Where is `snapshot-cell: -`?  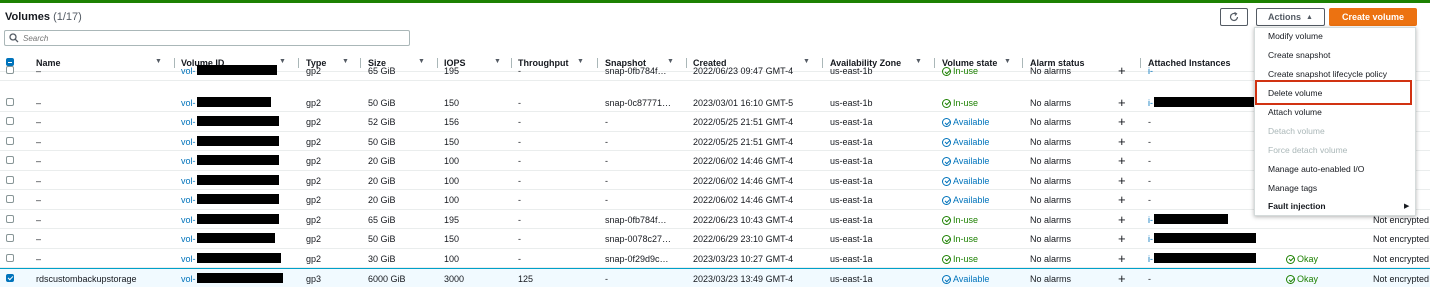
snapshot-cell: - is located at coordinates (606, 122).